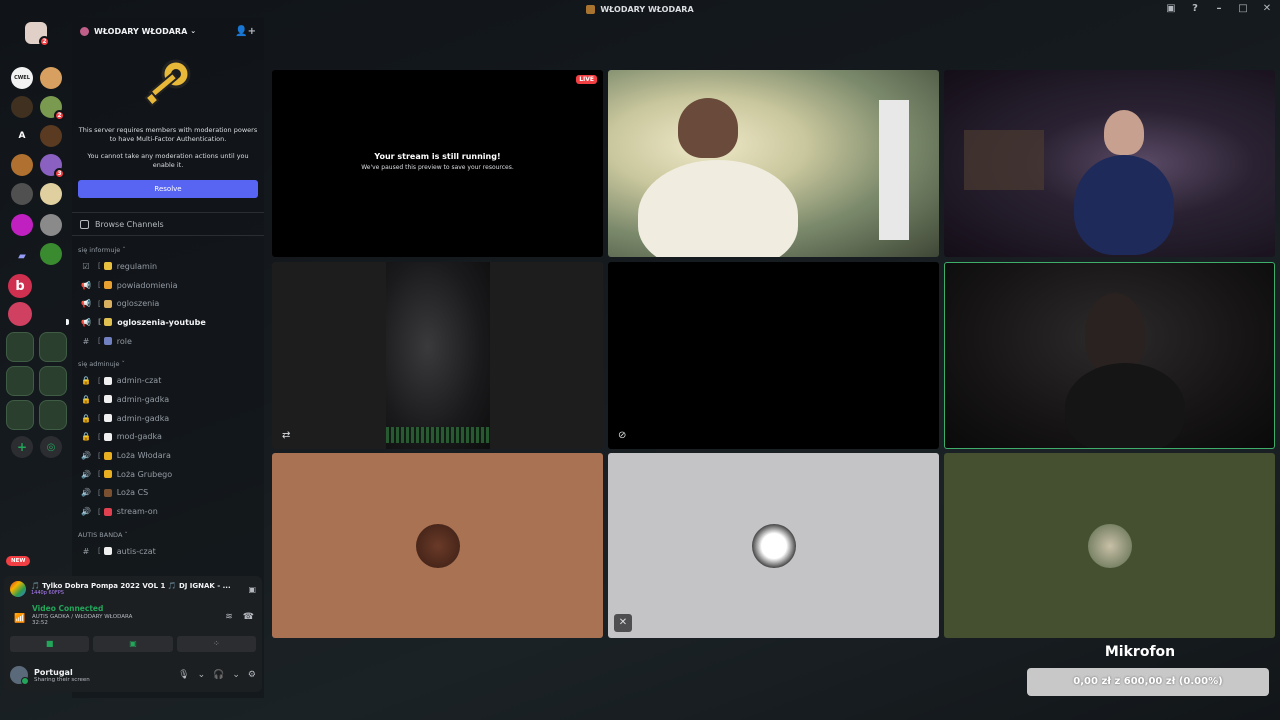 Image resolution: width=1280 pixels, height=720 pixels. Describe the element at coordinates (773, 355) in the screenshot. I see `video-tile-4: ⊘` at that location.